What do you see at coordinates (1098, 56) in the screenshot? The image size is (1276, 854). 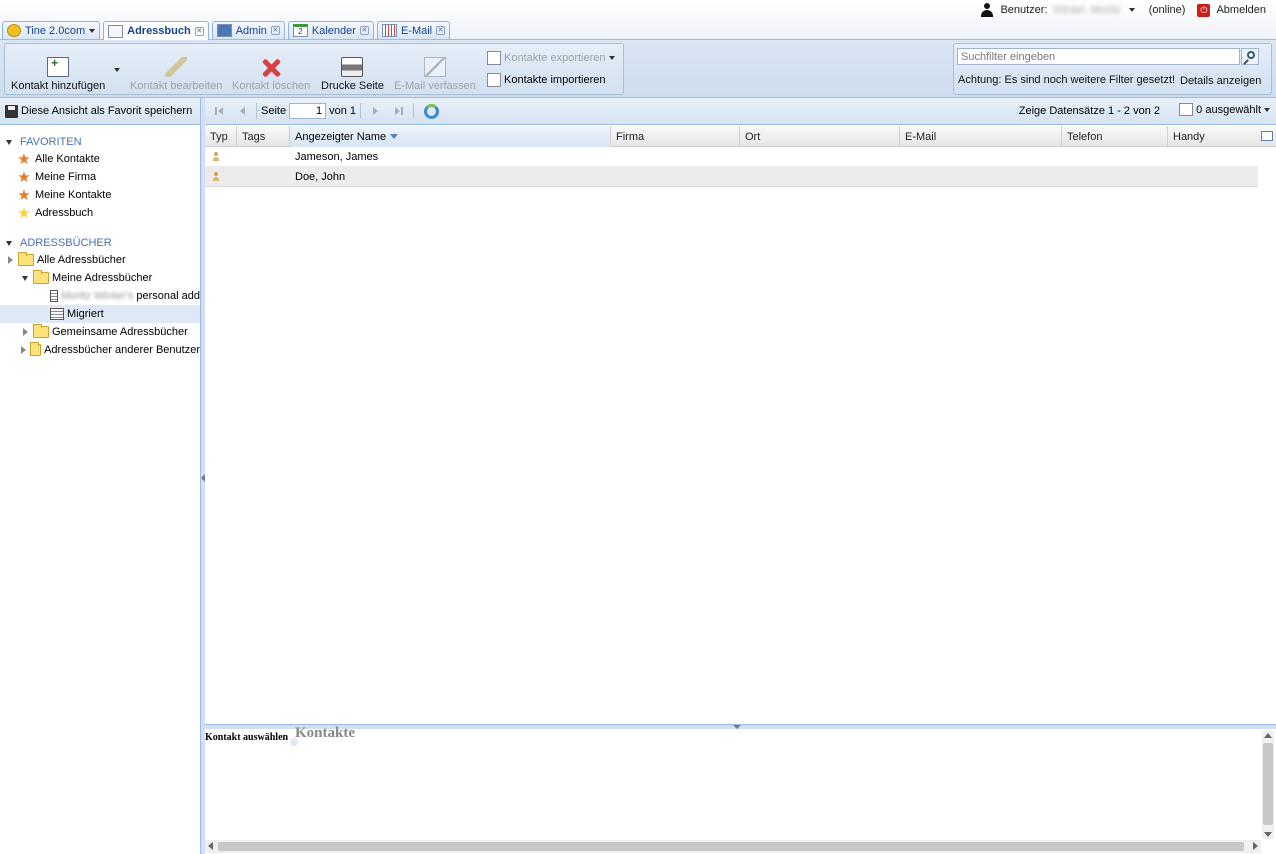 I see `search-input` at bounding box center [1098, 56].